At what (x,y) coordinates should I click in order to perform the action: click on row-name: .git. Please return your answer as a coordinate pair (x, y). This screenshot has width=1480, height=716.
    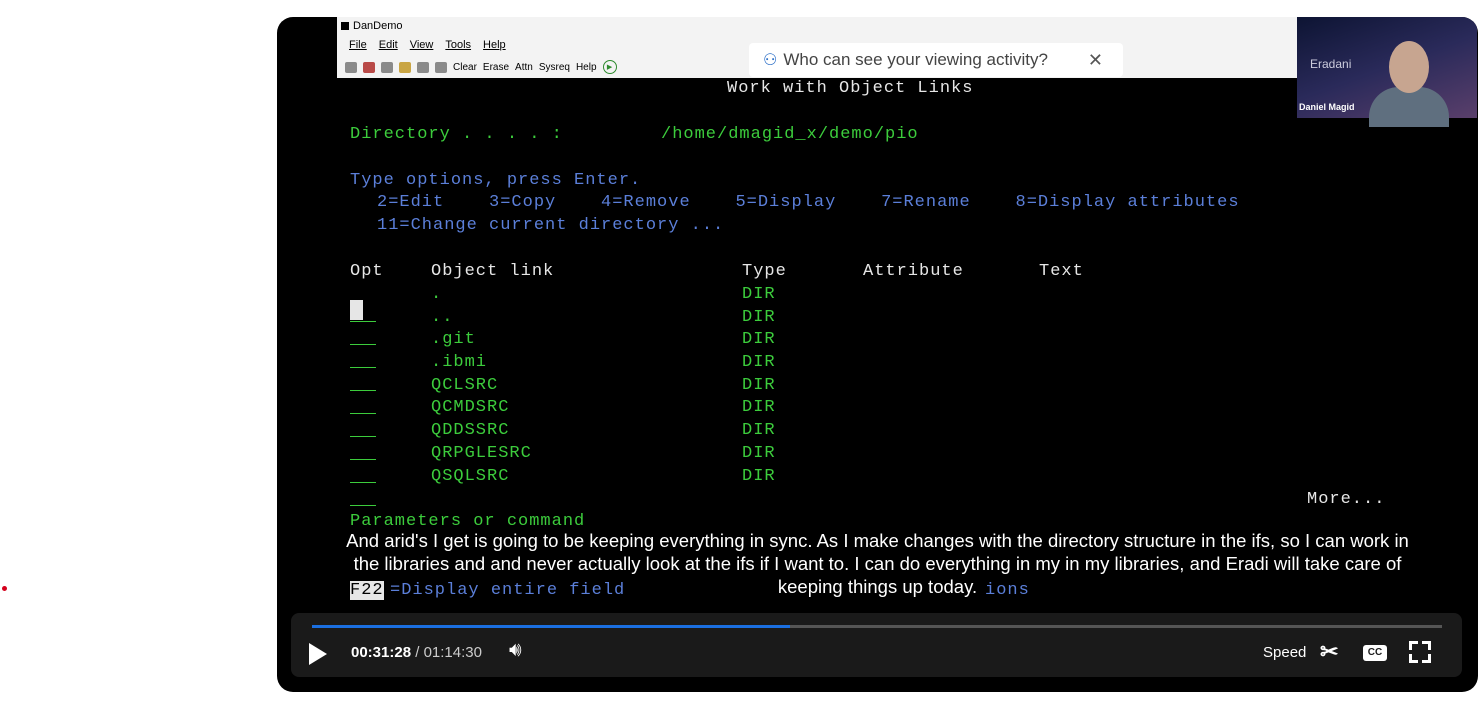
    Looking at the image, I should click on (453, 339).